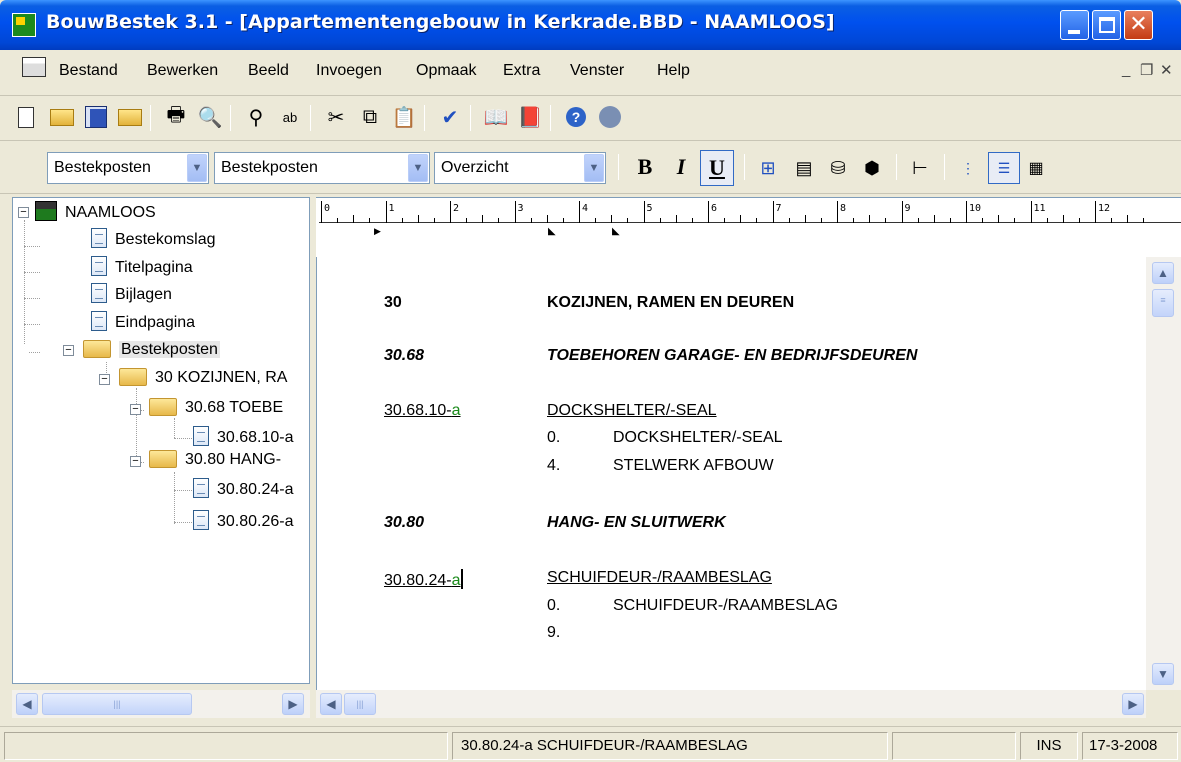 Image resolution: width=1181 pixels, height=762 pixels. Describe the element at coordinates (203, 378) in the screenshot. I see `tree-item-30: 30 KOZIJNEN, RA` at that location.